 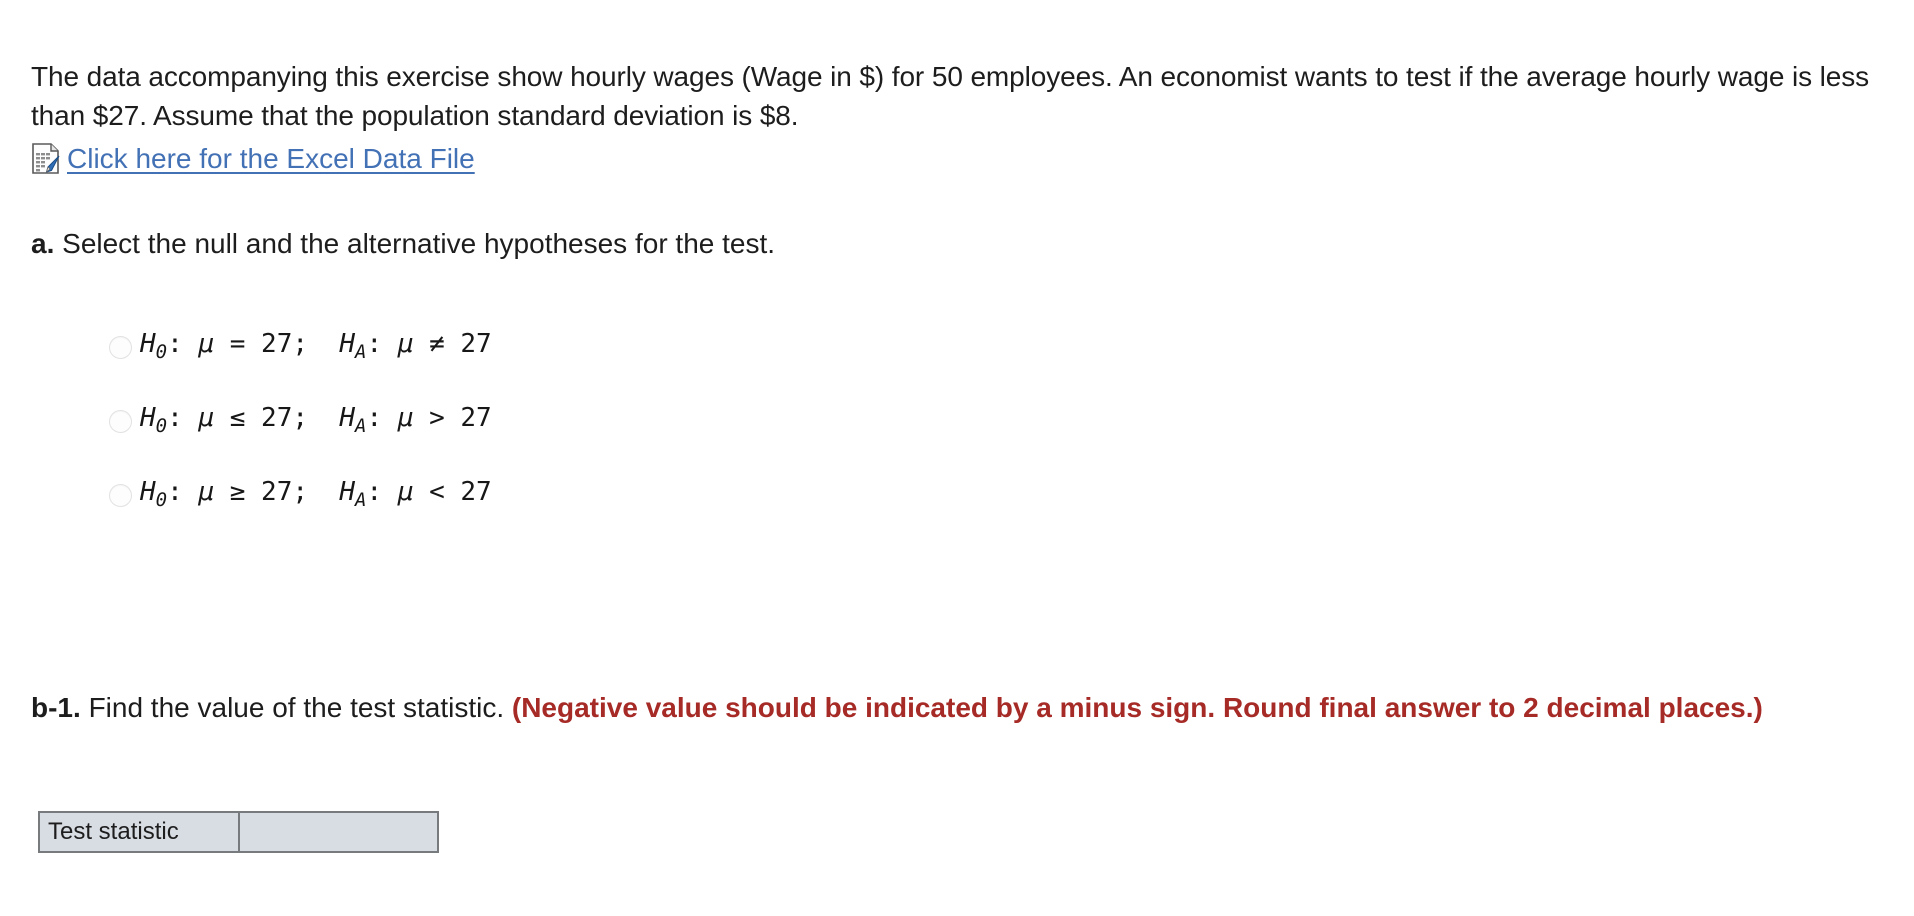 I want to click on part-a-marker: a., so click(x=43, y=243).